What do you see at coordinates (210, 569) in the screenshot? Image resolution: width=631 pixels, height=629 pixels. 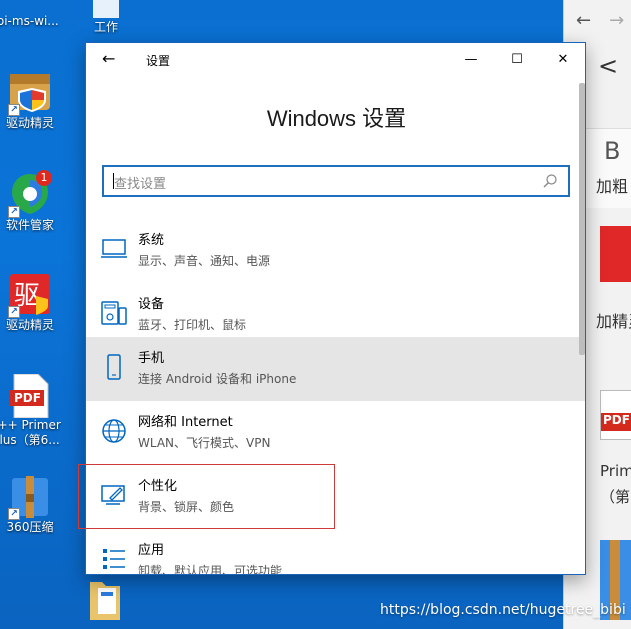 I see `settings-item-subtitle: 卸载、默认应用、可选功能` at bounding box center [210, 569].